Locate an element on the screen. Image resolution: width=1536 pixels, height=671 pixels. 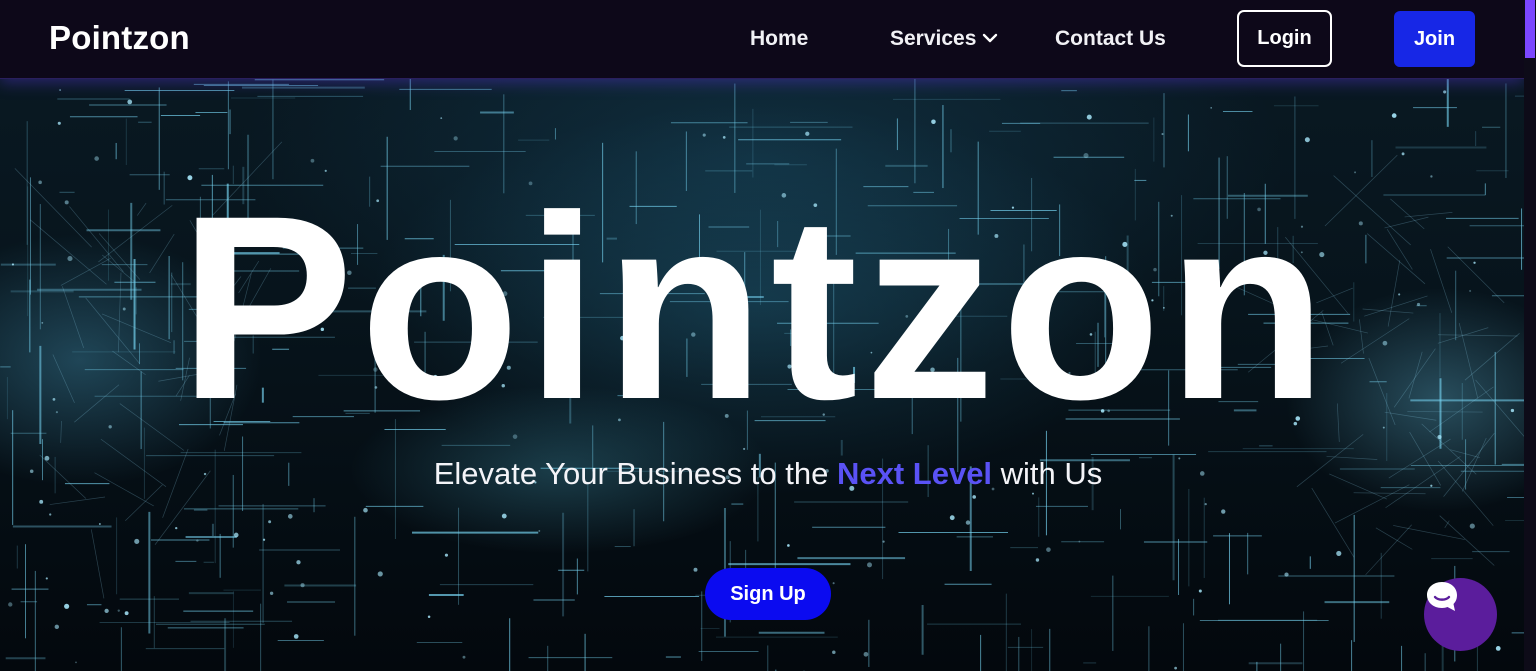
join-button: Join is located at coordinates (1434, 39).